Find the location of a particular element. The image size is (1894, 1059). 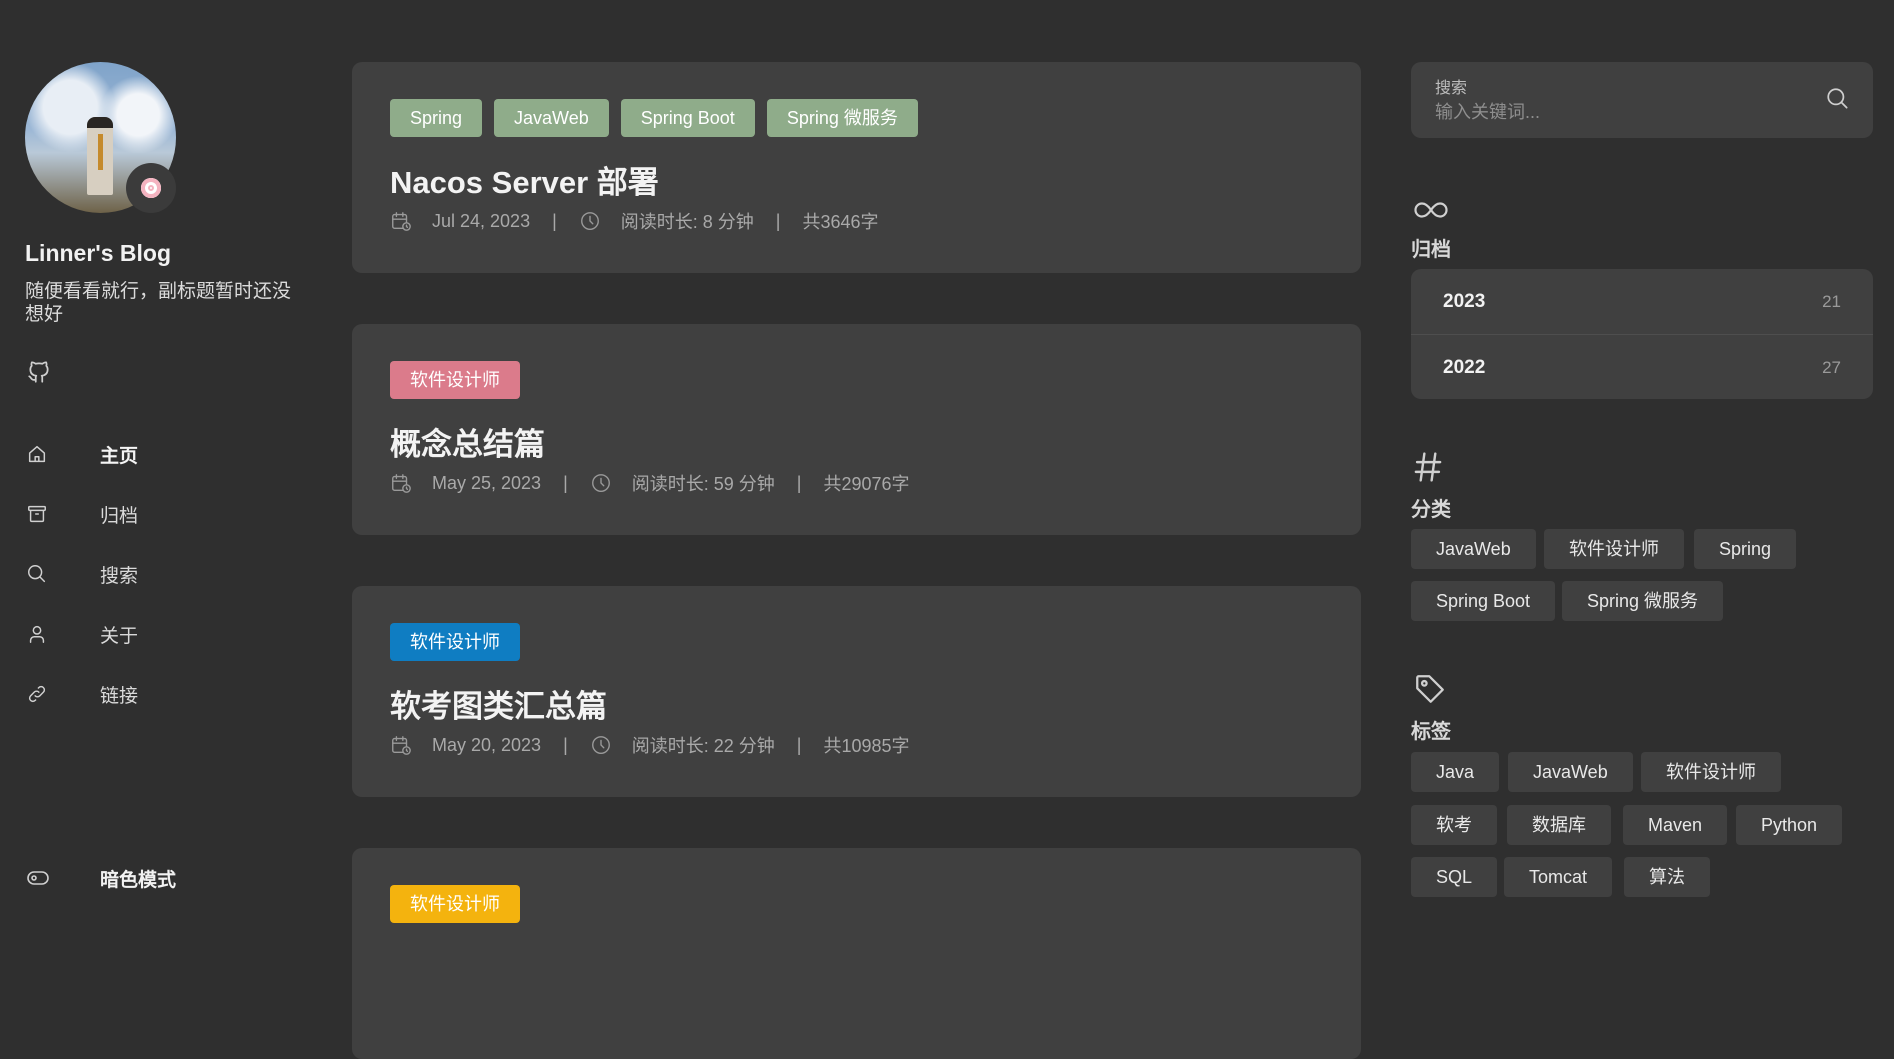

search-widget: 搜索 is located at coordinates (1642, 100).